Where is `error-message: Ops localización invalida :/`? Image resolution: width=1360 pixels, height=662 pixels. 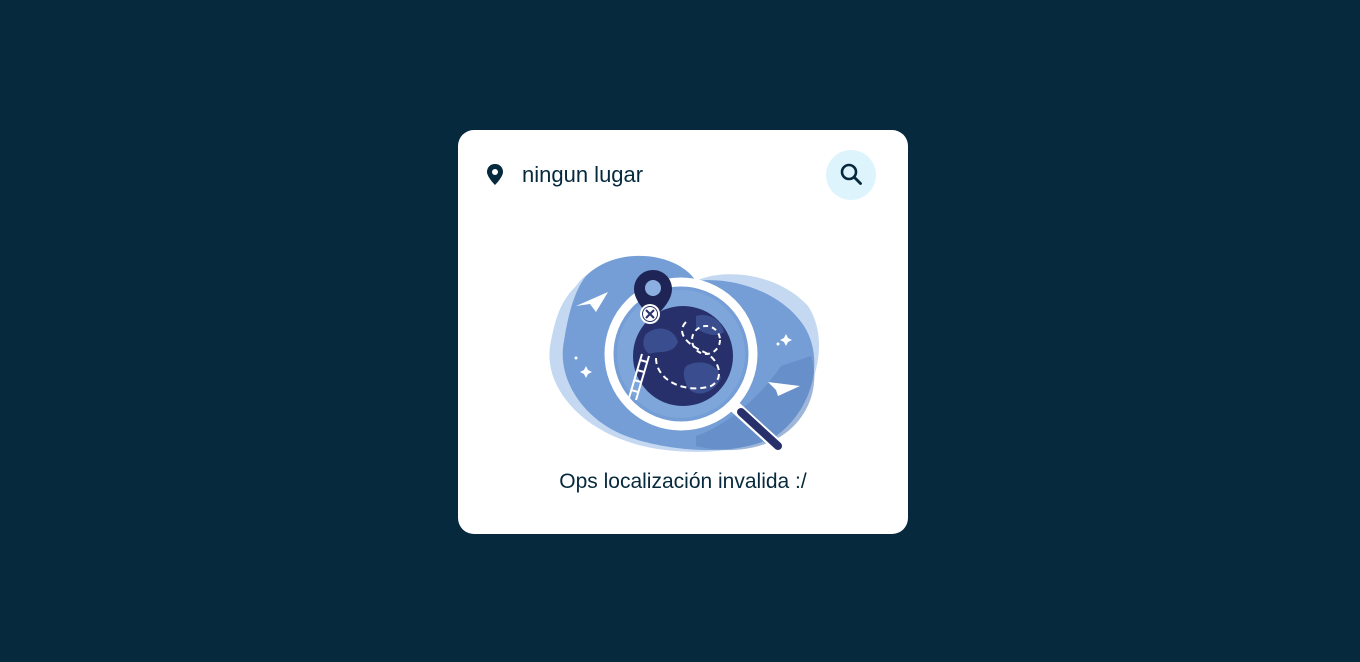
error-message: Ops localización invalida :/ is located at coordinates (683, 481).